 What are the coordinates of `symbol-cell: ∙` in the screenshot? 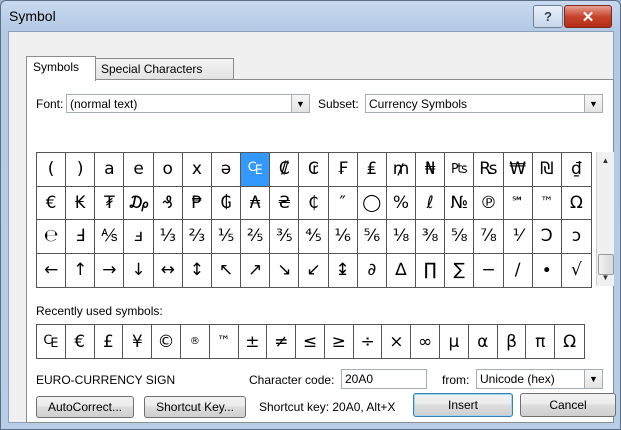 It's located at (547, 270).